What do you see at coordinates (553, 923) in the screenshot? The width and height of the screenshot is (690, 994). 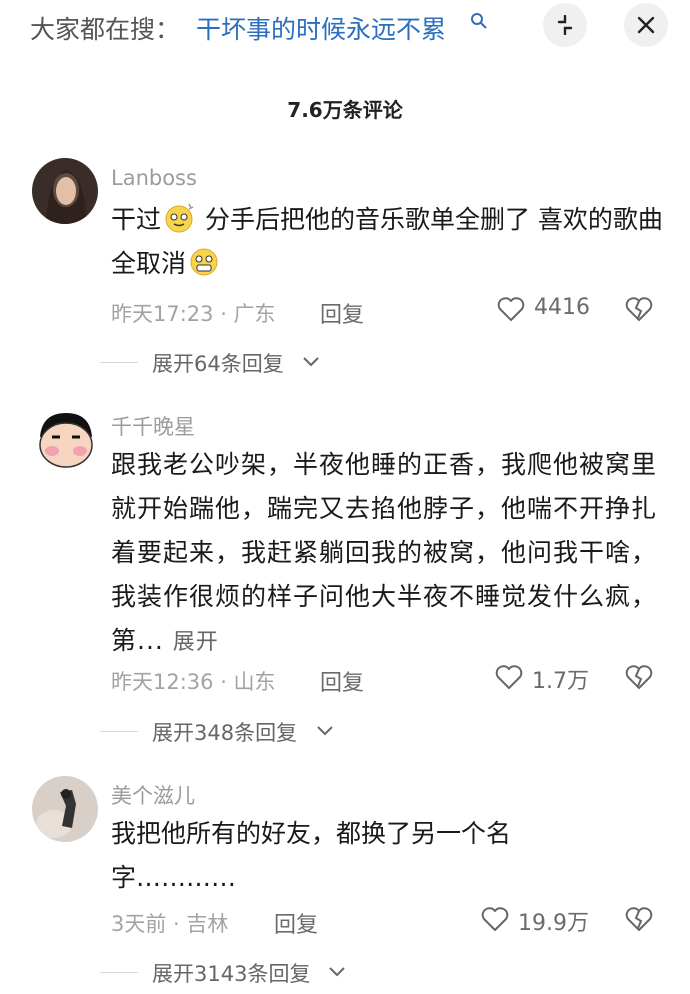 I see `like-count: 19.9万` at bounding box center [553, 923].